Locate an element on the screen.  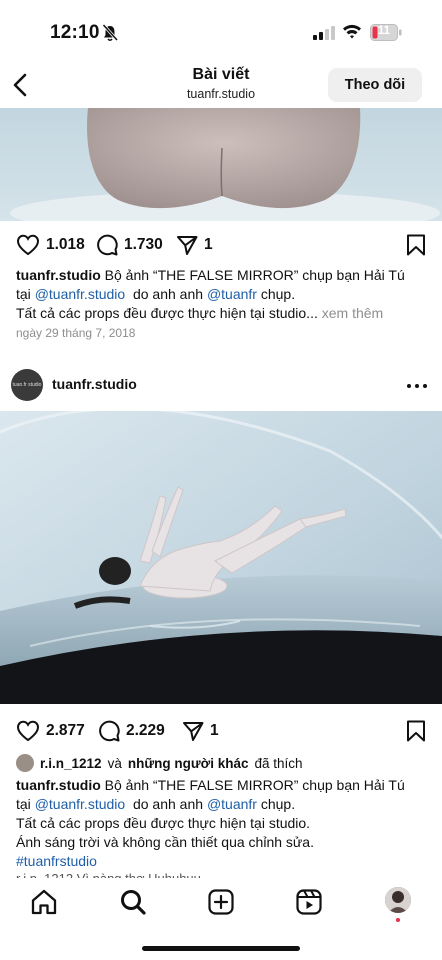
post-1-date: ngày 29 tháng 7, 2018 is located at coordinates (76, 333).